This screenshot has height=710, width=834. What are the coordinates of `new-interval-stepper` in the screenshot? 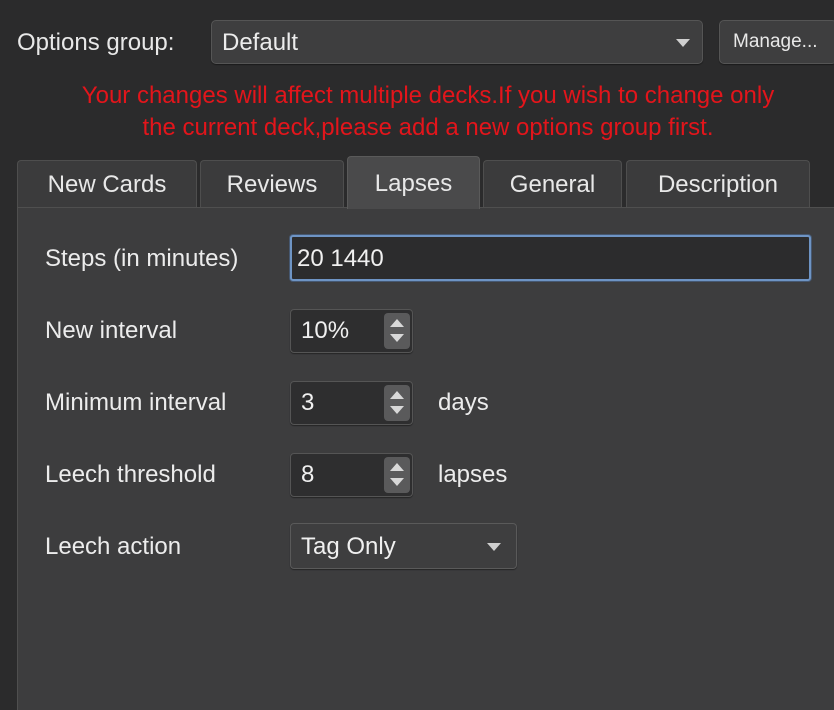 It's located at (397, 331).